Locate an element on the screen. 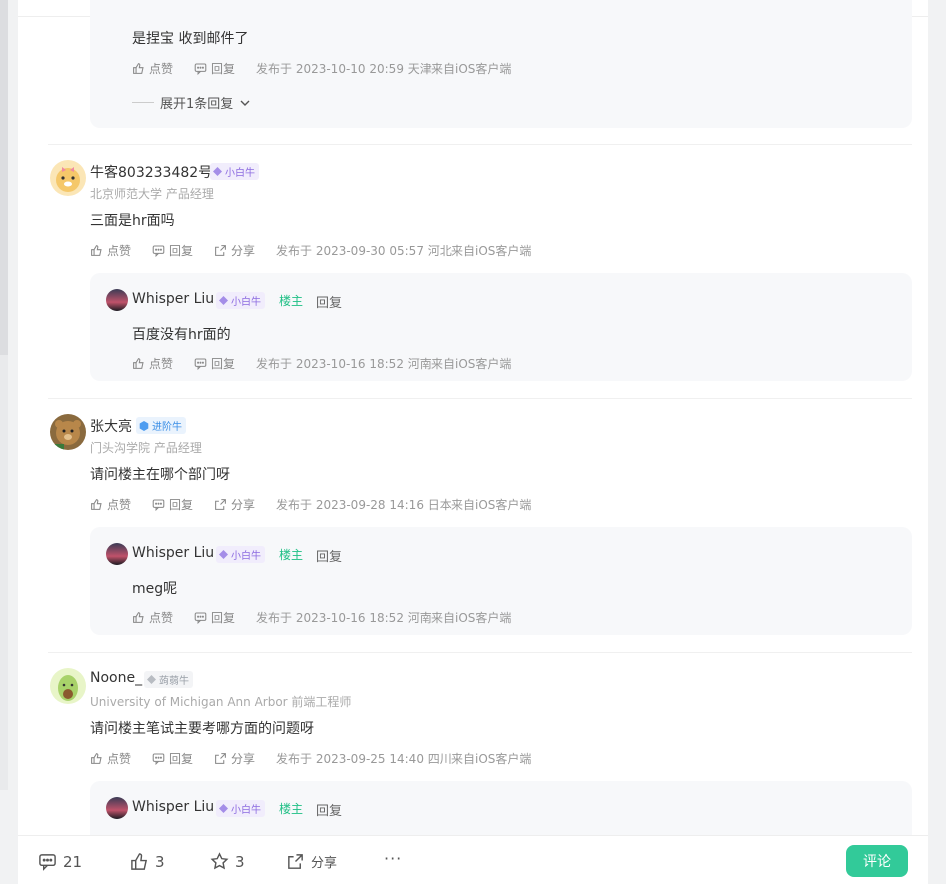 This screenshot has width=946, height=884. like-count-button: 3 is located at coordinates (147, 861).